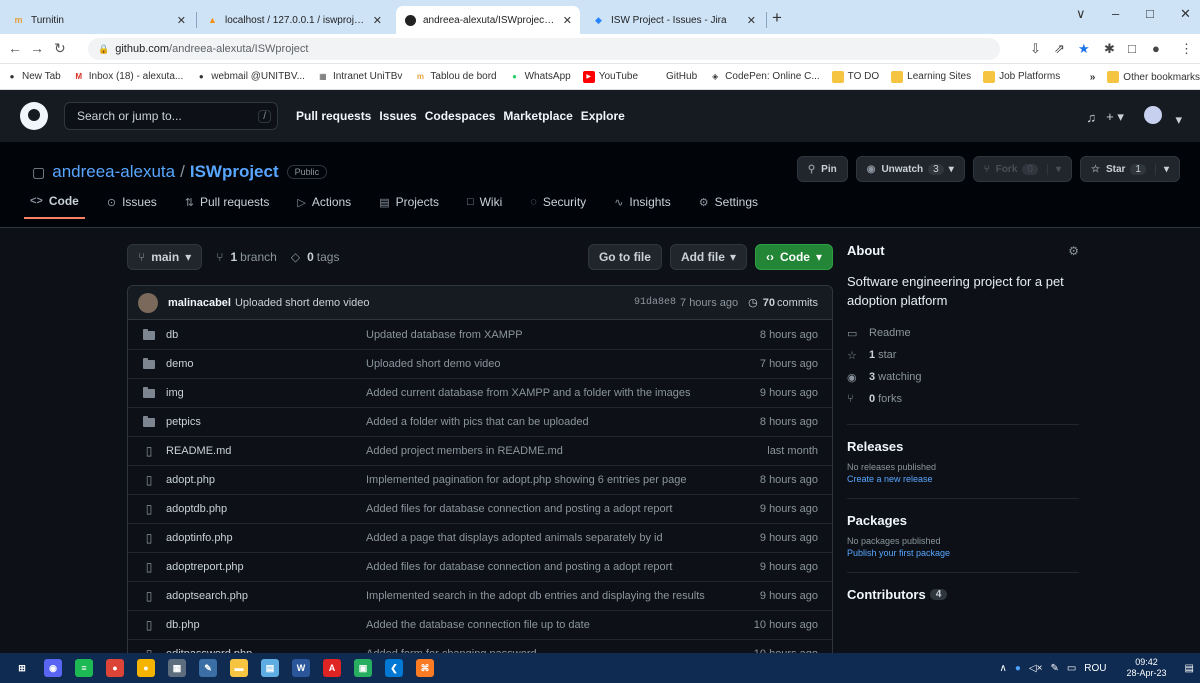  What do you see at coordinates (177, 668) in the screenshot?
I see `calculator-icon: ▦` at bounding box center [177, 668].